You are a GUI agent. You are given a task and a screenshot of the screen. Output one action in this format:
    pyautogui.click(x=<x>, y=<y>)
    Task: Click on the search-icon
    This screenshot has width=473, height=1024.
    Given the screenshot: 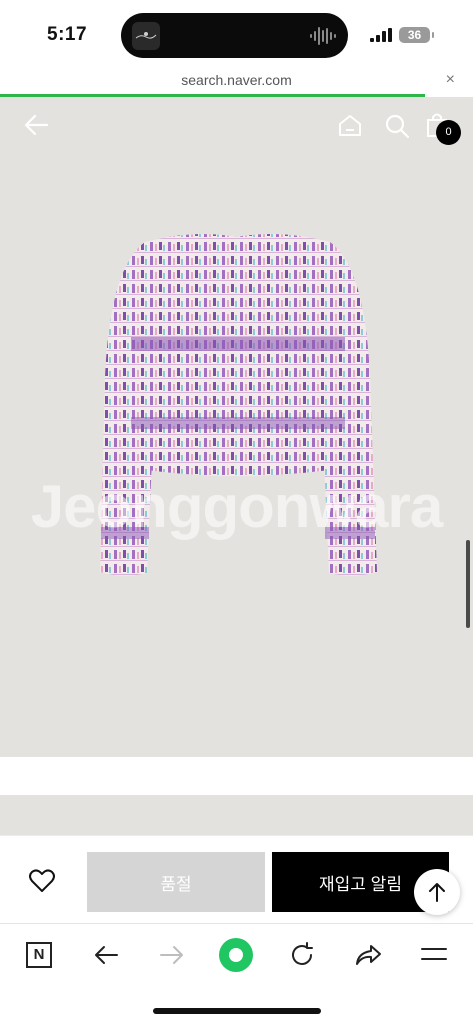 What is the action you would take?
    pyautogui.click(x=397, y=126)
    